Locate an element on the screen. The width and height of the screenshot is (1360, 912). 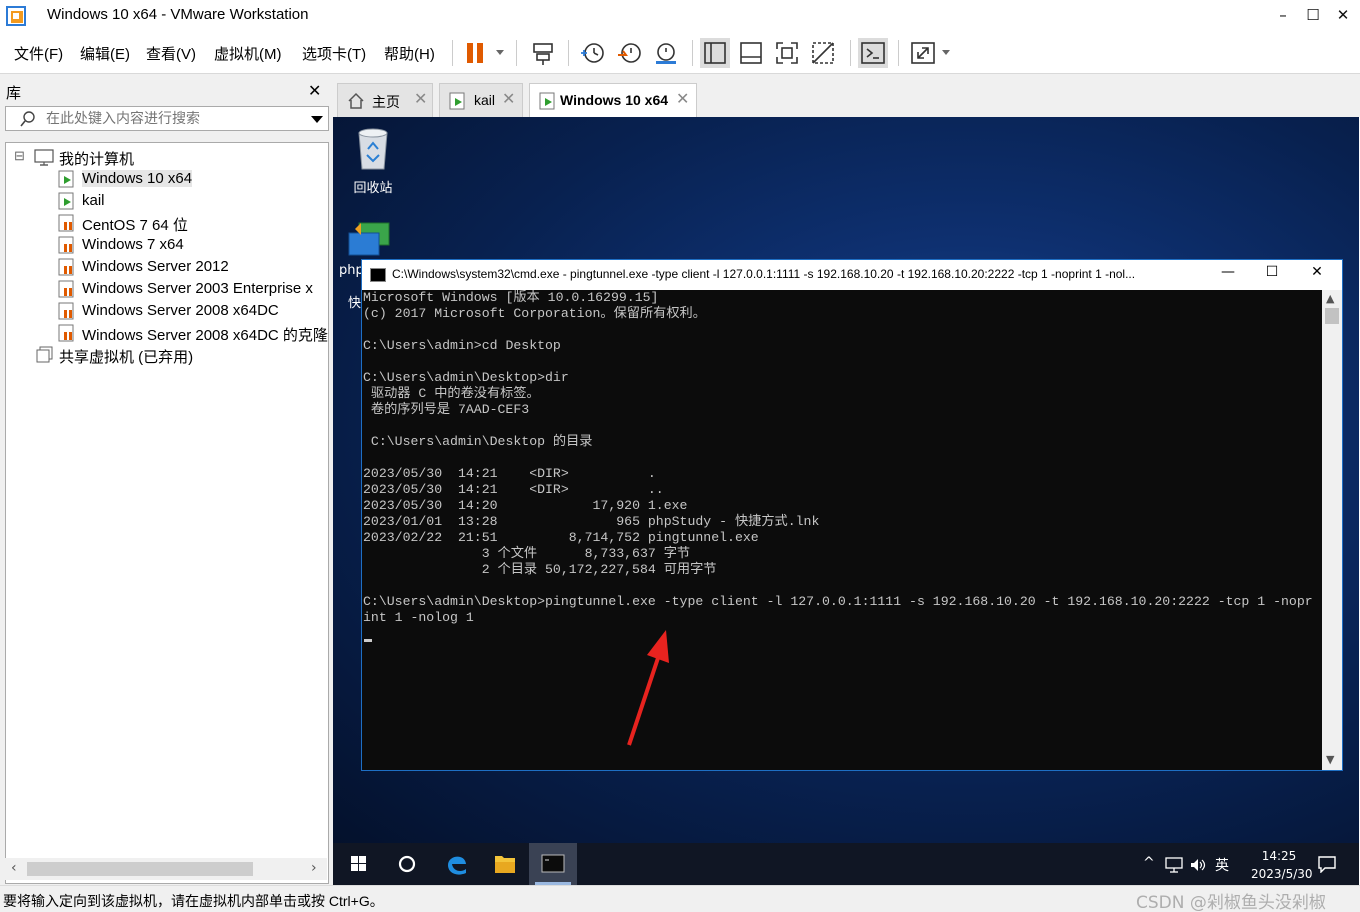
library-view-icon is located at coordinates (715, 53).